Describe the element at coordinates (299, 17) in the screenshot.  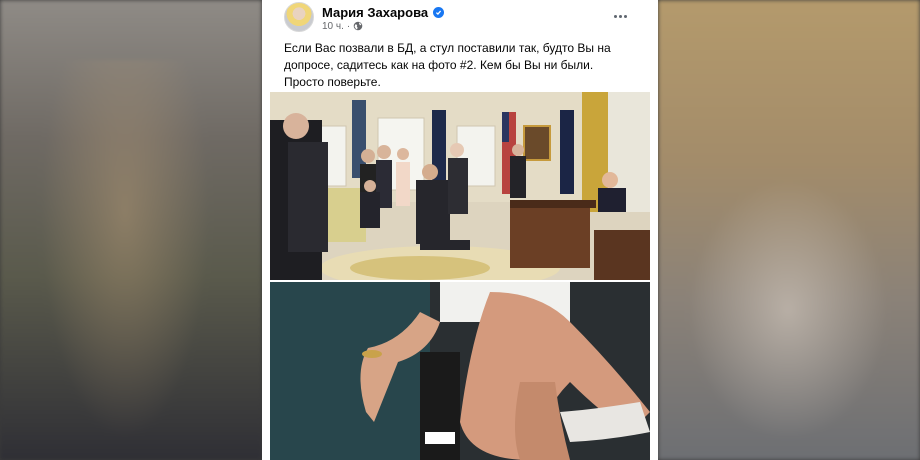
I see `author-avatar` at that location.